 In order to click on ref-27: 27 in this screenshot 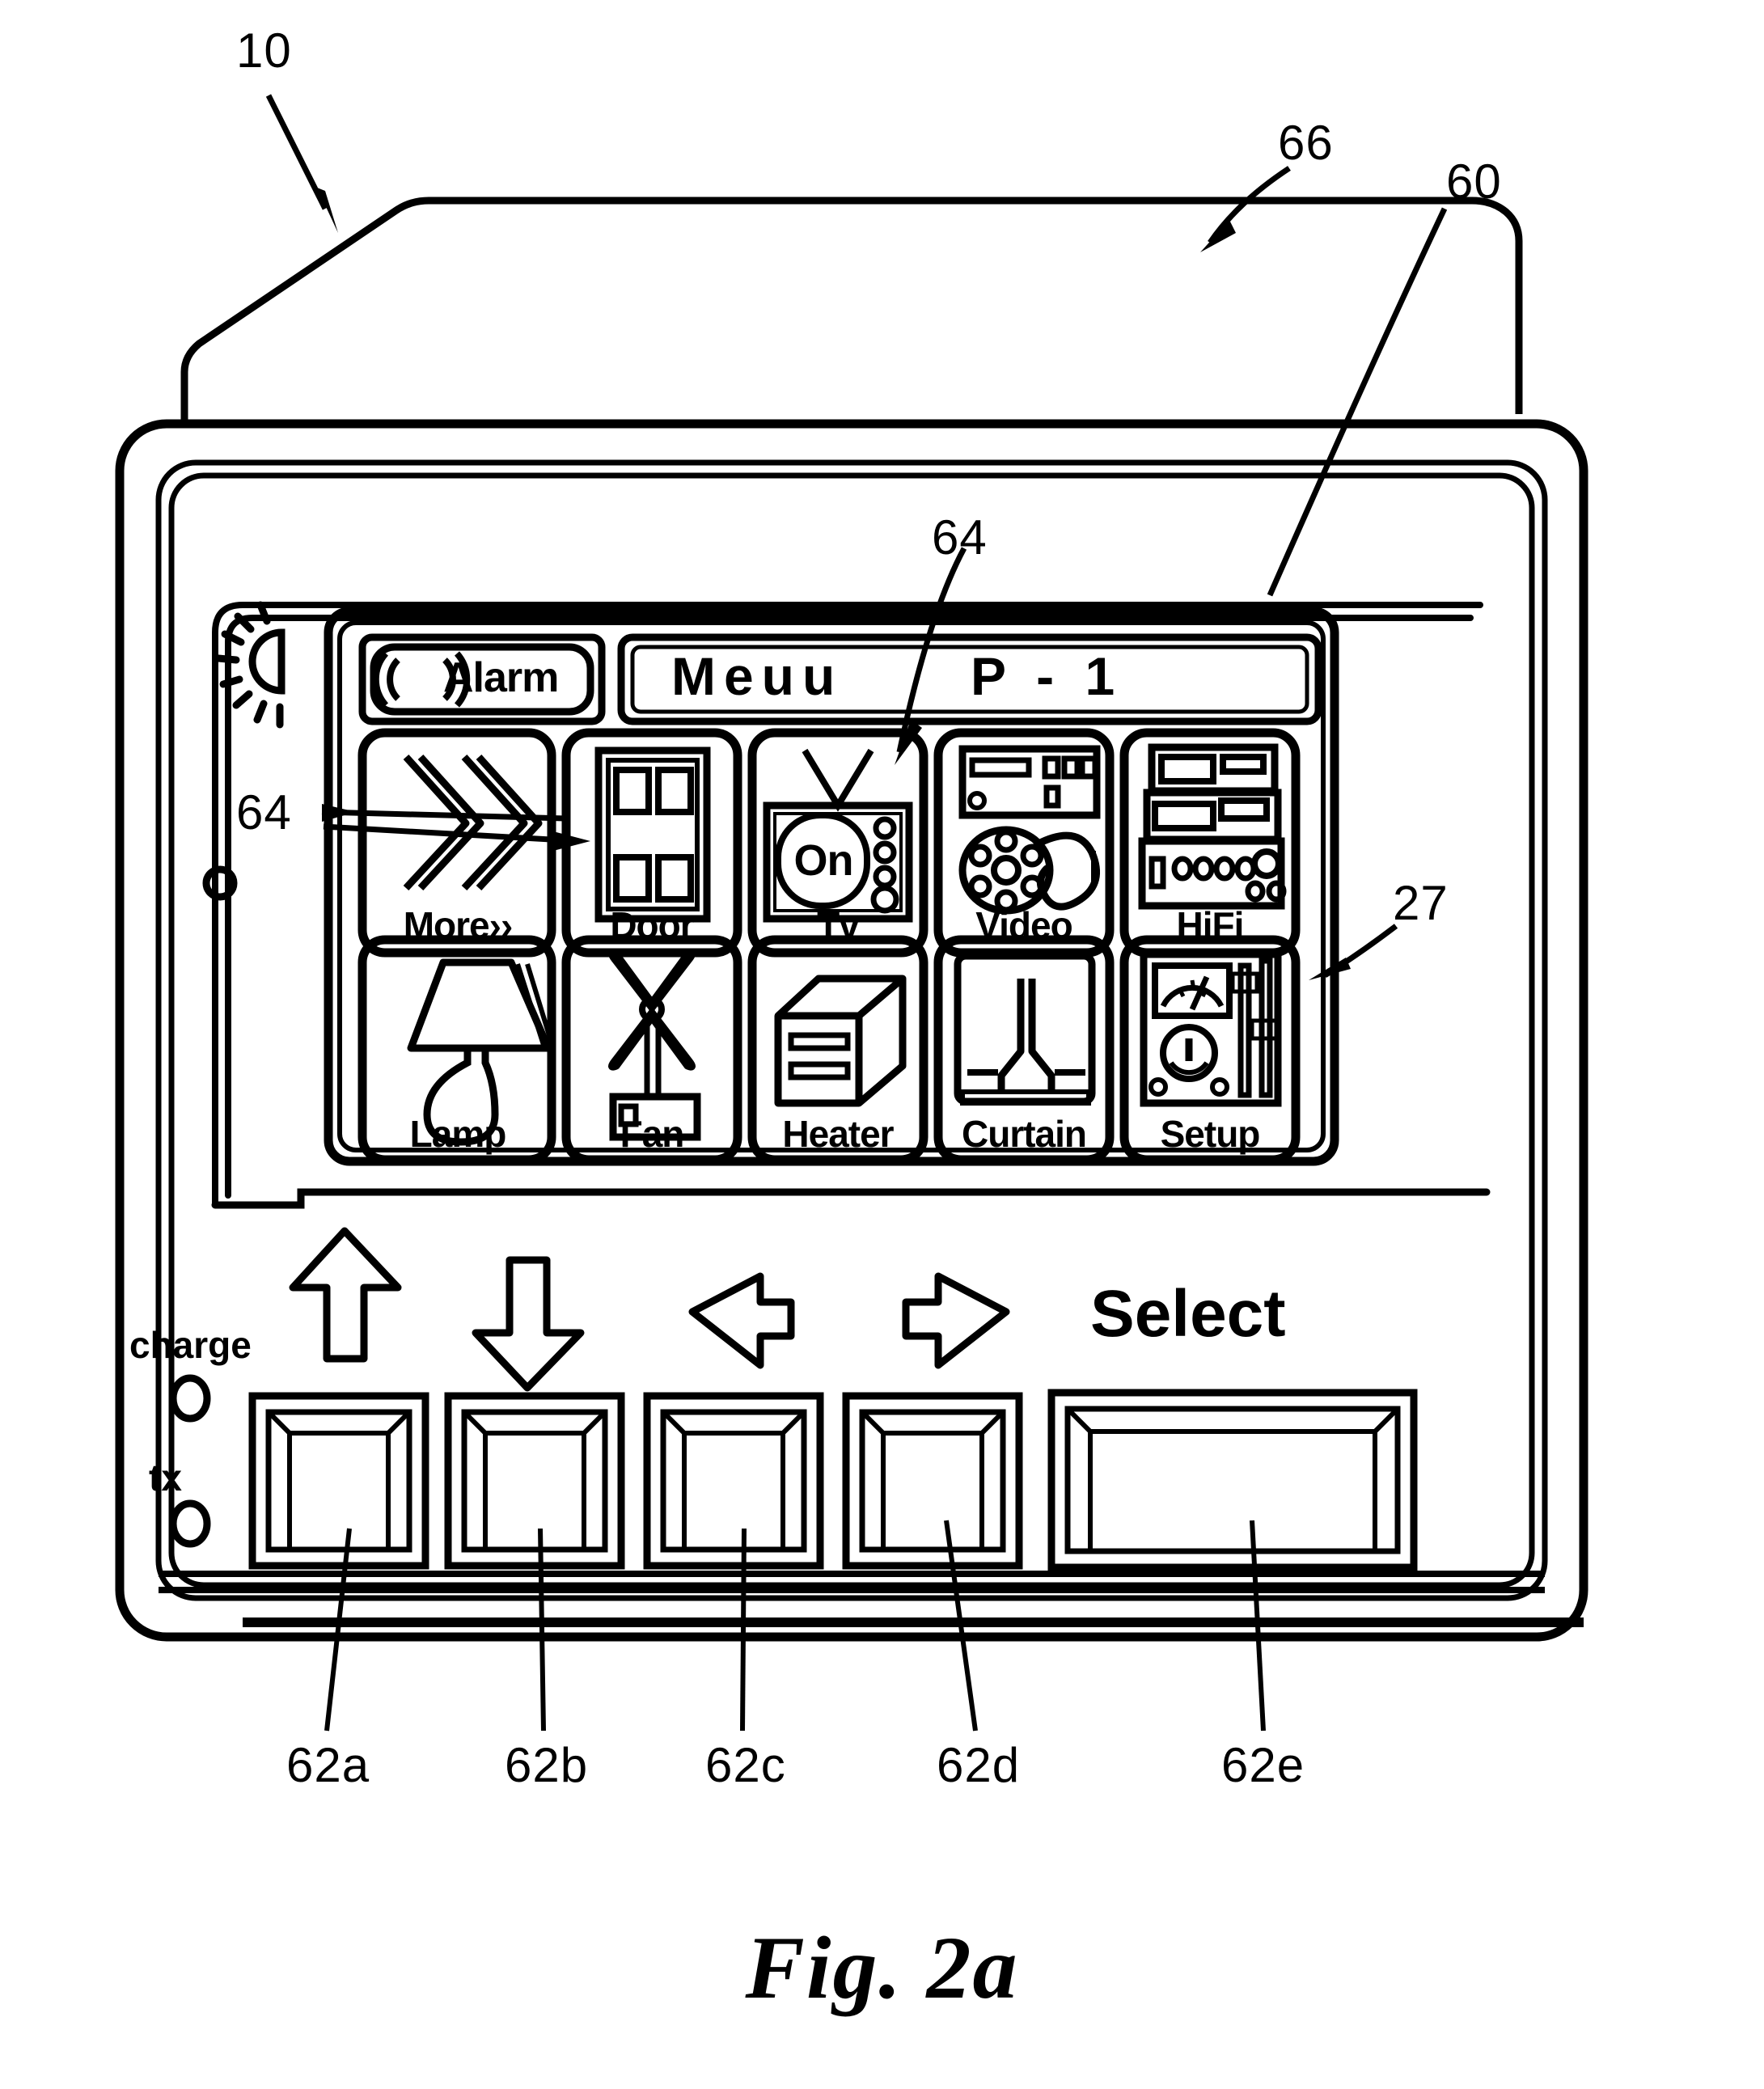, I will do `click(1421, 903)`.